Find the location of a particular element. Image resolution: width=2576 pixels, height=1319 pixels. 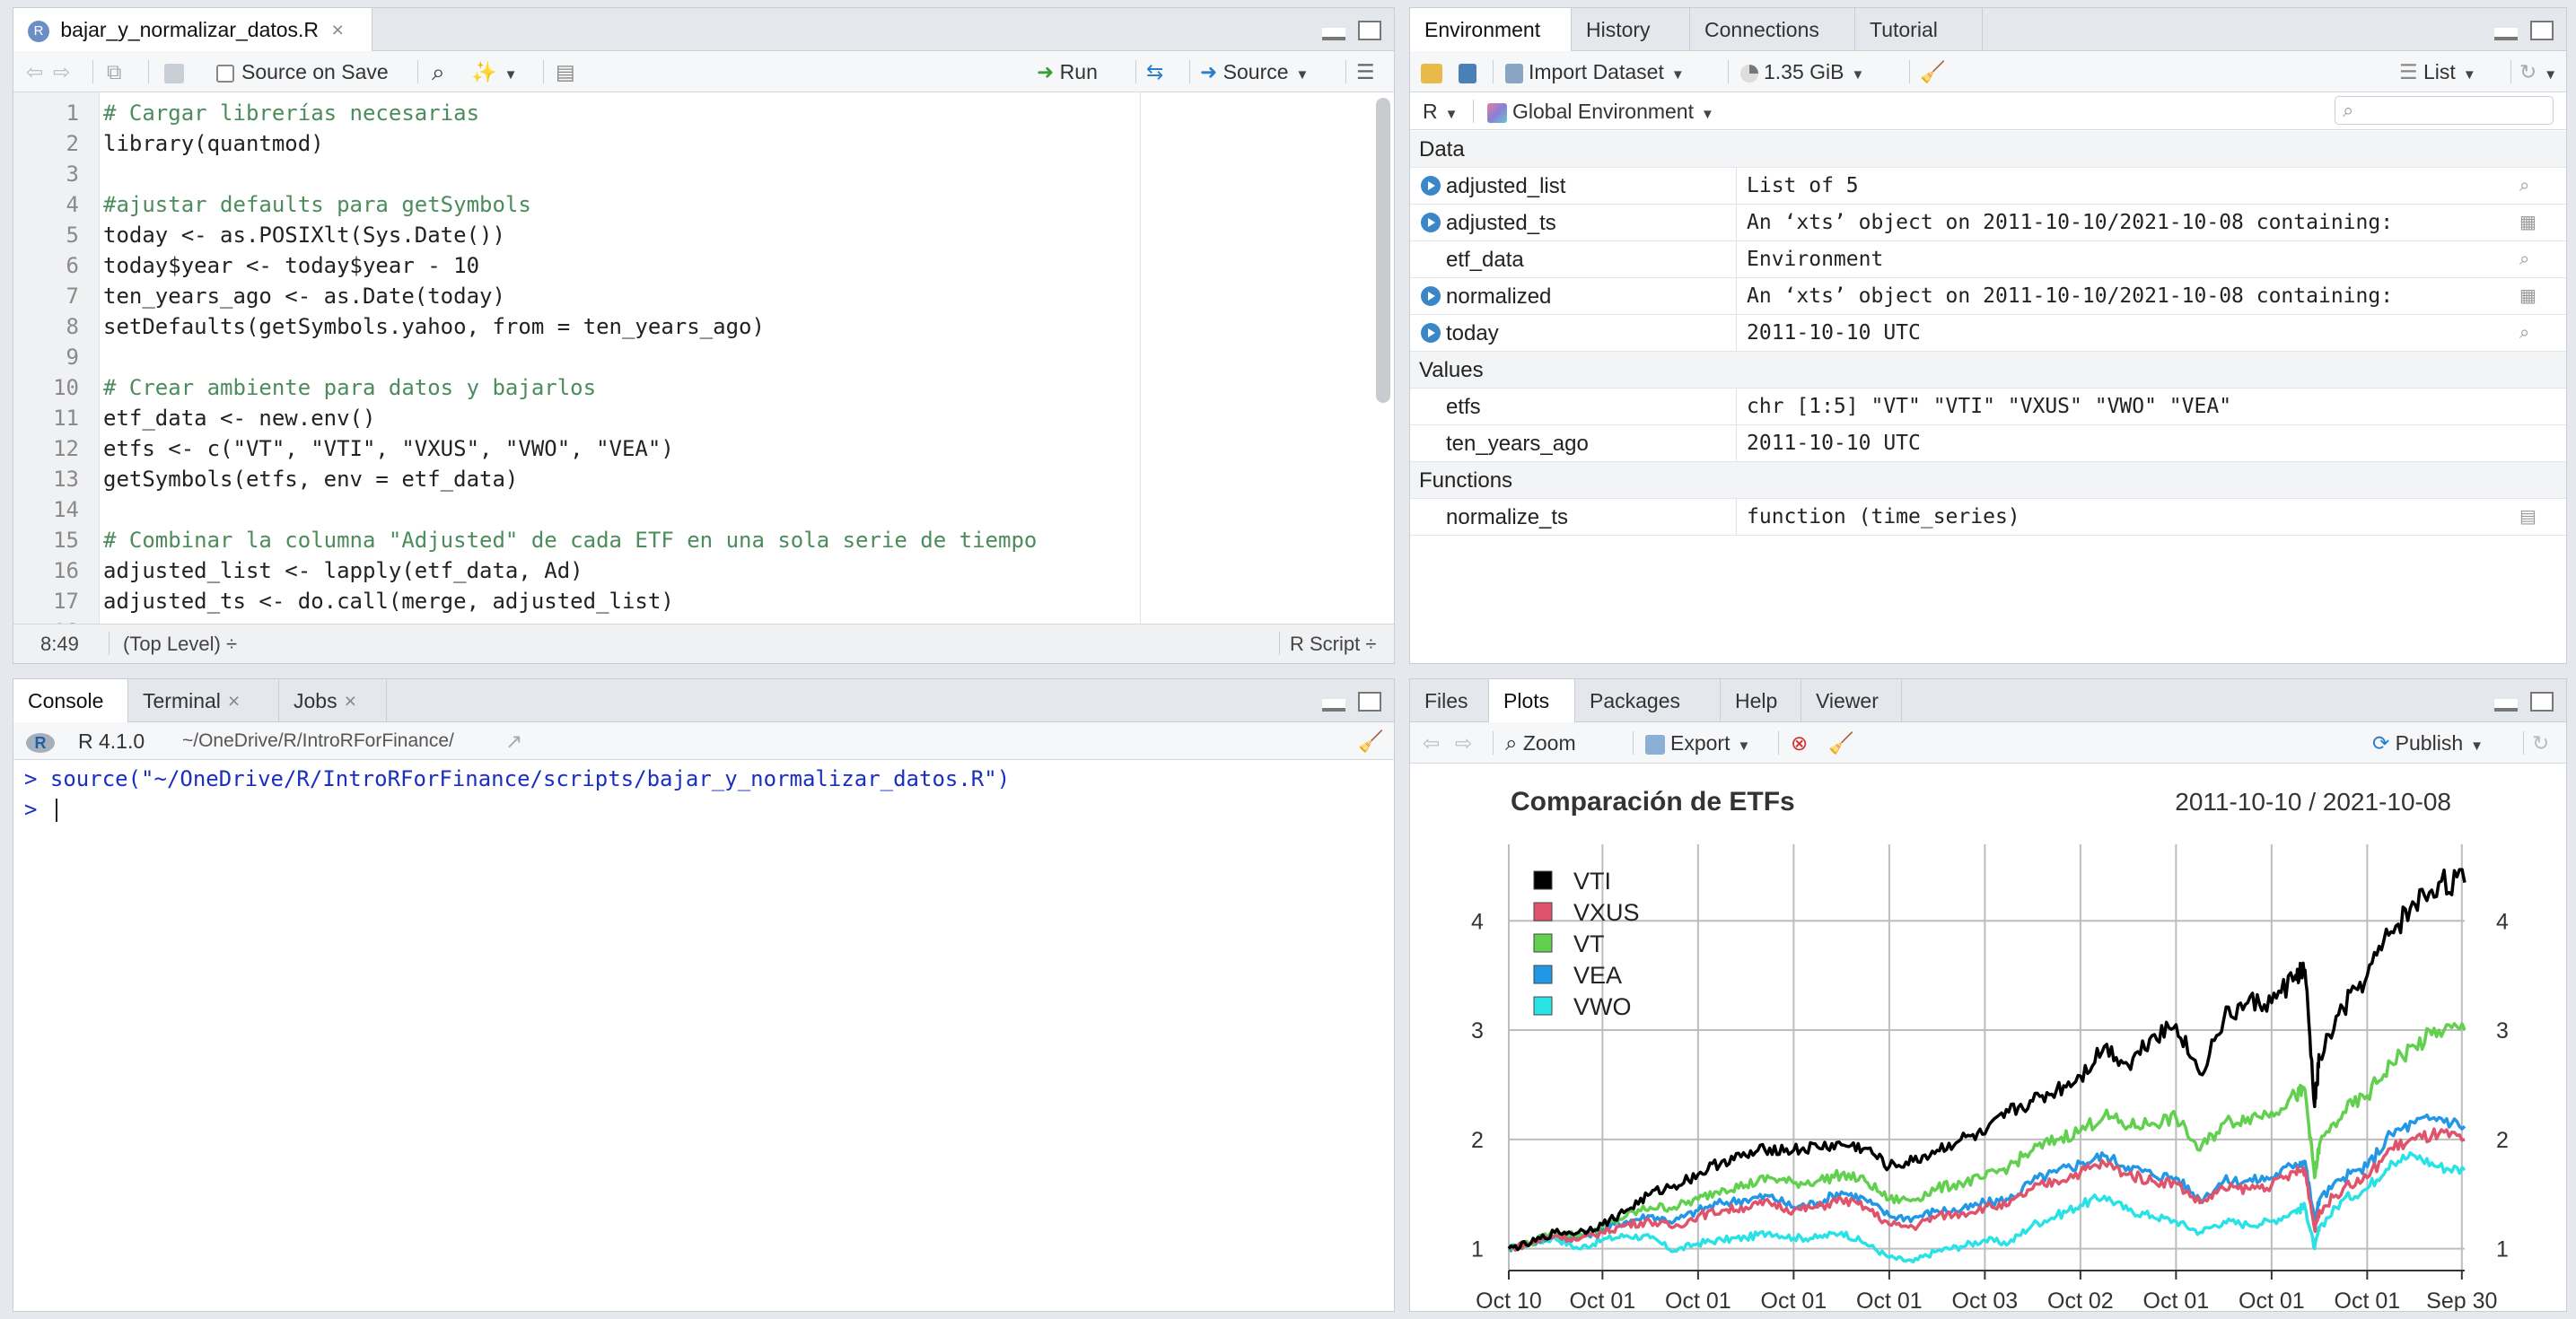

next-plot-icon: ⇨ is located at coordinates (1463, 743).